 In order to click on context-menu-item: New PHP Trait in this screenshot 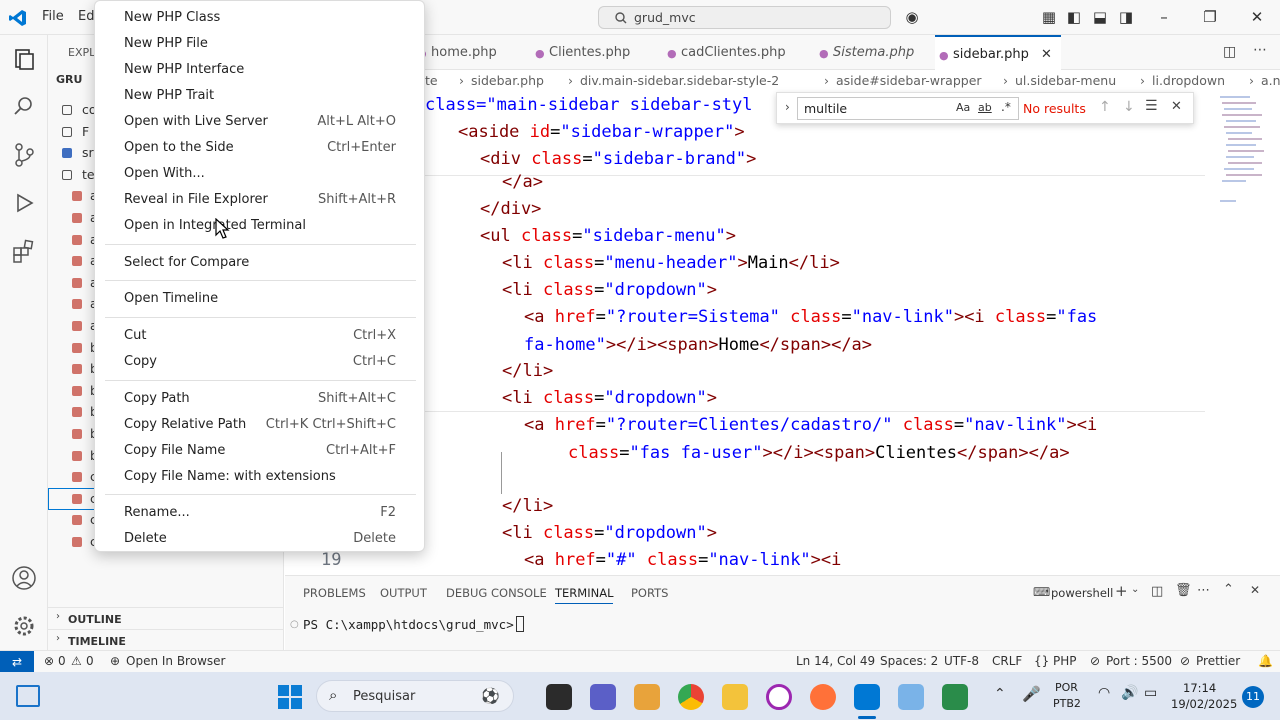, I will do `click(260, 96)`.